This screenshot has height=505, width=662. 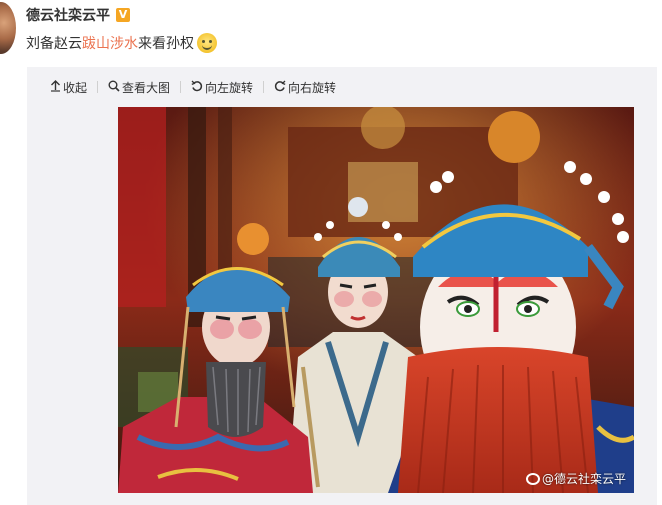 I want to click on post-text: 刘备赵云 跋山涉水 来看孙权, so click(x=121, y=43).